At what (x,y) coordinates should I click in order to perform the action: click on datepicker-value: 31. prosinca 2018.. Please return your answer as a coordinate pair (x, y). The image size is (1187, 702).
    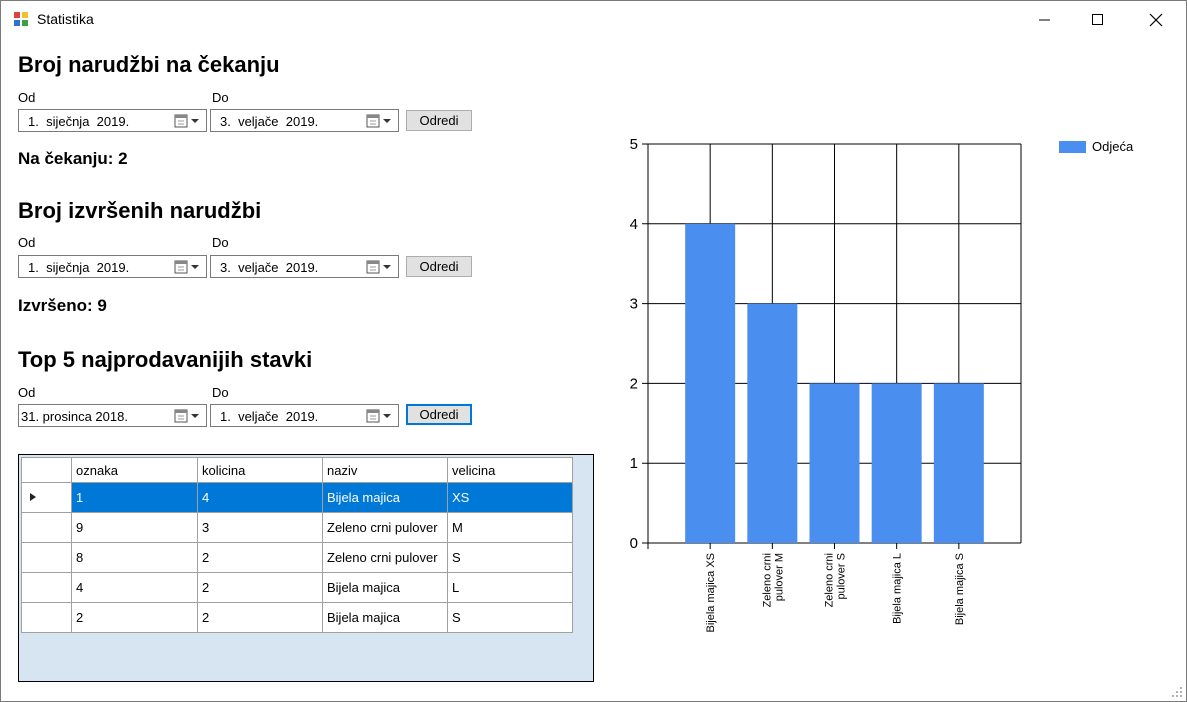
    Looking at the image, I should click on (74, 416).